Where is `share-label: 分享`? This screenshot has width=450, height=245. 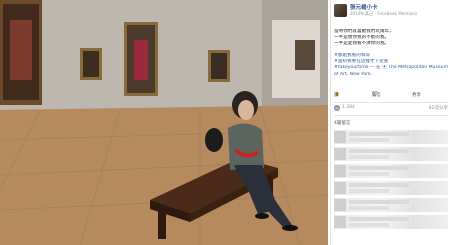
share-label: 分享 is located at coordinates (416, 95).